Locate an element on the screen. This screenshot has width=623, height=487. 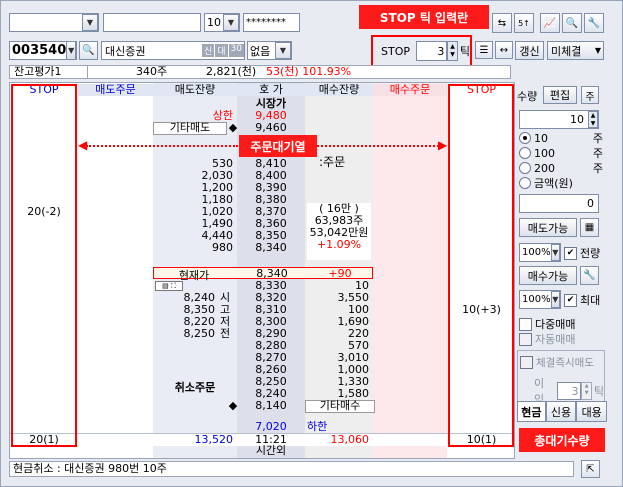
sell-price-cell: 8,340 is located at coordinates (271, 248).